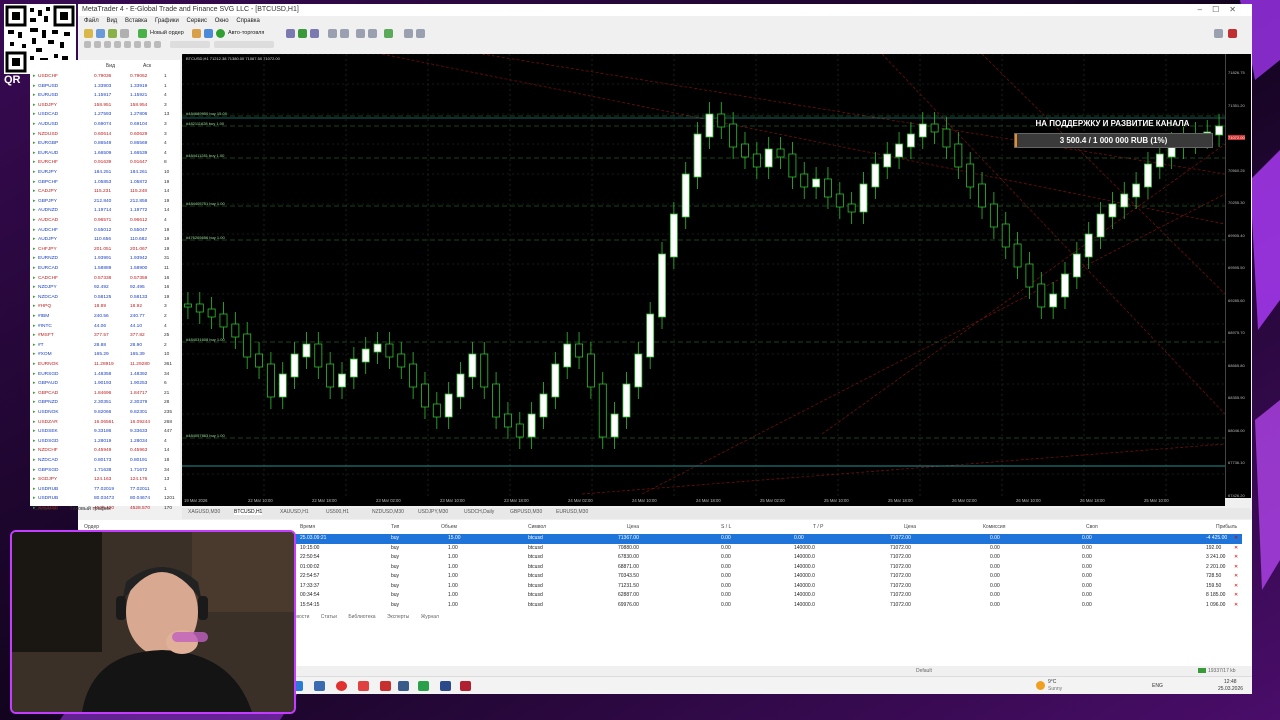  I want to click on symbol-row: ▸ #MSFT 377.57 377.82 25, so click(105, 336).